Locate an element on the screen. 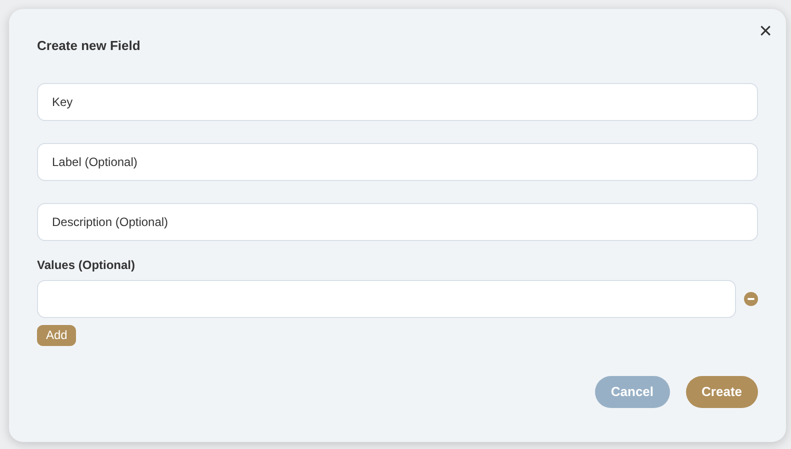  cancel-button: Cancel is located at coordinates (632, 392).